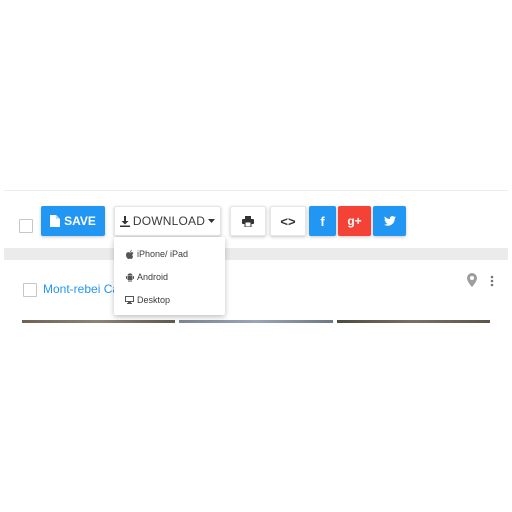 The width and height of the screenshot is (512, 512). I want to click on twitter-icon, so click(389, 221).